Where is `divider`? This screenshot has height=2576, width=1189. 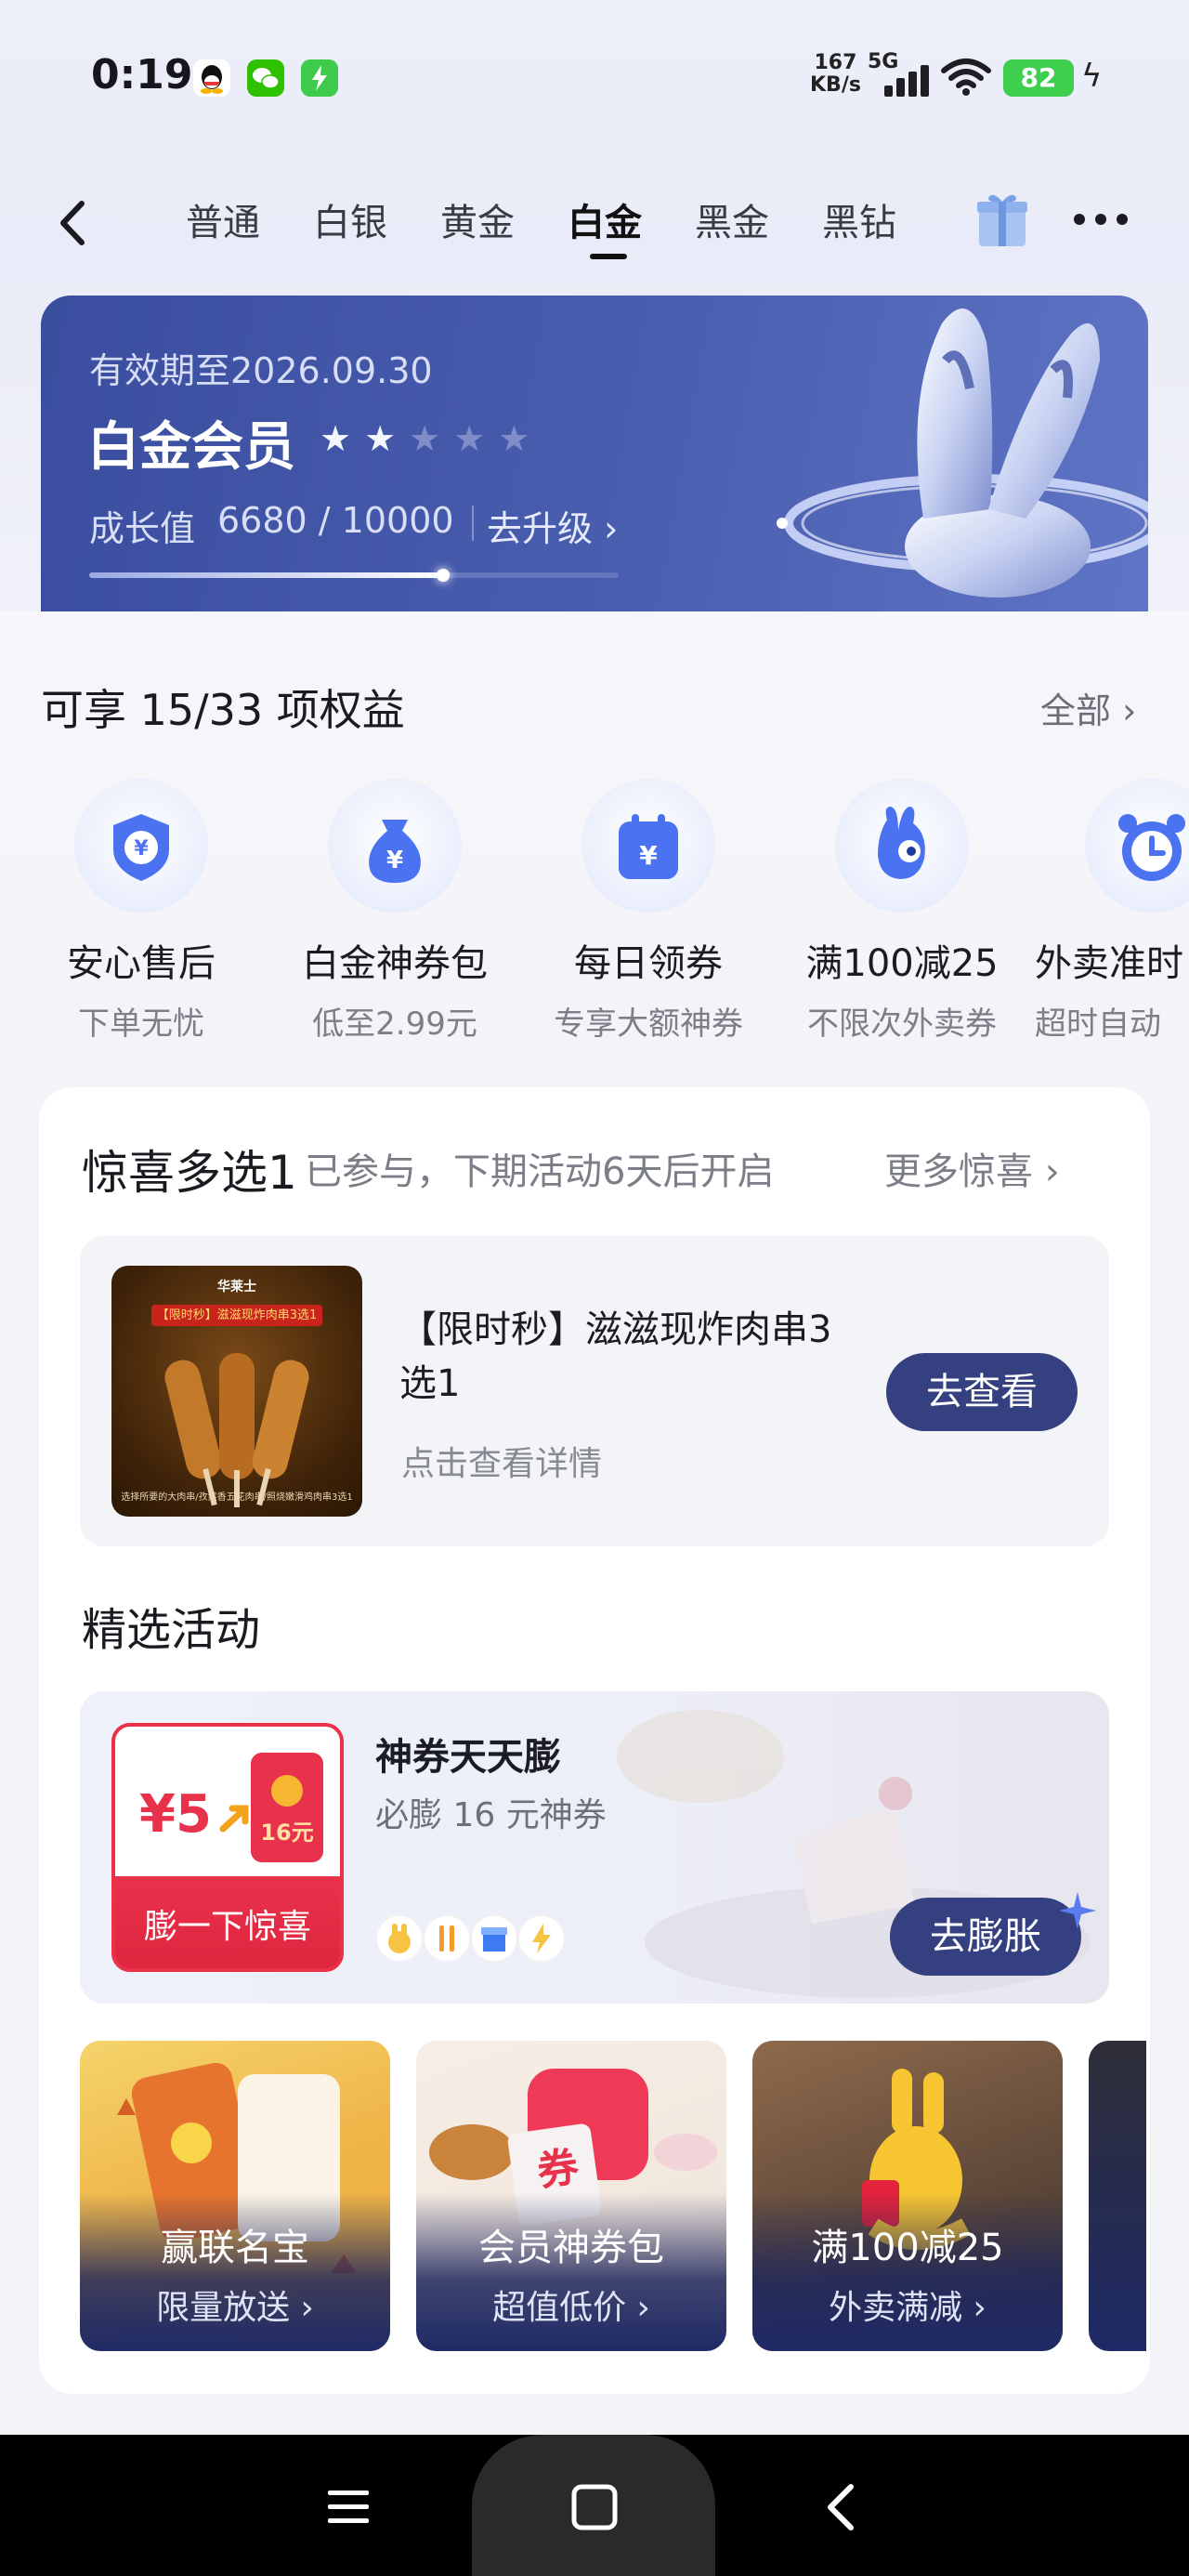
divider is located at coordinates (473, 523).